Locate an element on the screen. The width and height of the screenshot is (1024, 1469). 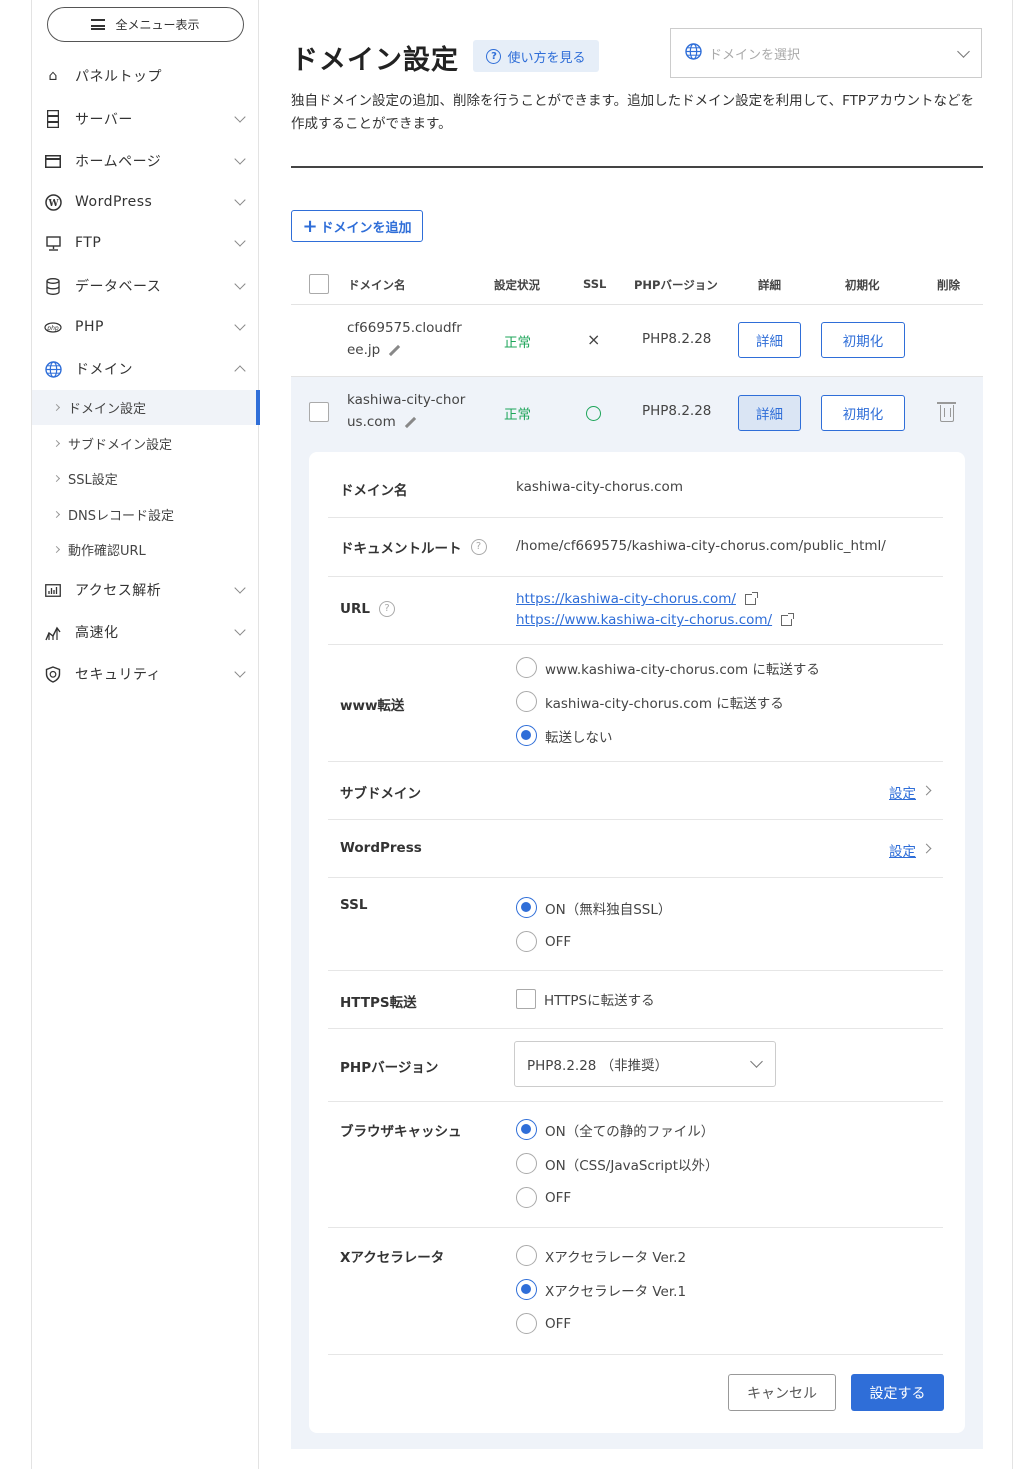
domain-select-placeholder: ドメインを選択 is located at coordinates (755, 55).